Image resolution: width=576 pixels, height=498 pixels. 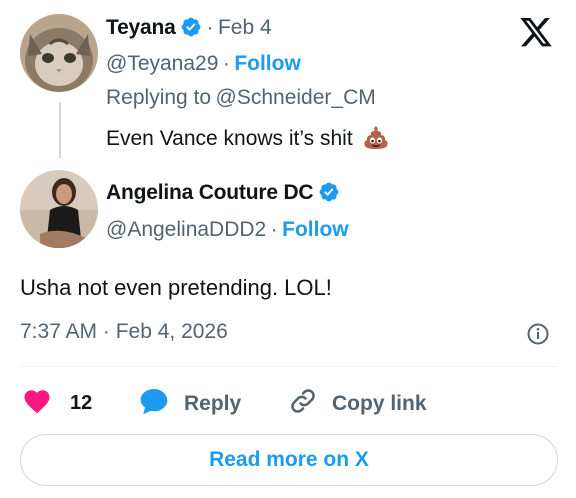 I want to click on replying-to-prefix: Replying to, so click(x=159, y=97).